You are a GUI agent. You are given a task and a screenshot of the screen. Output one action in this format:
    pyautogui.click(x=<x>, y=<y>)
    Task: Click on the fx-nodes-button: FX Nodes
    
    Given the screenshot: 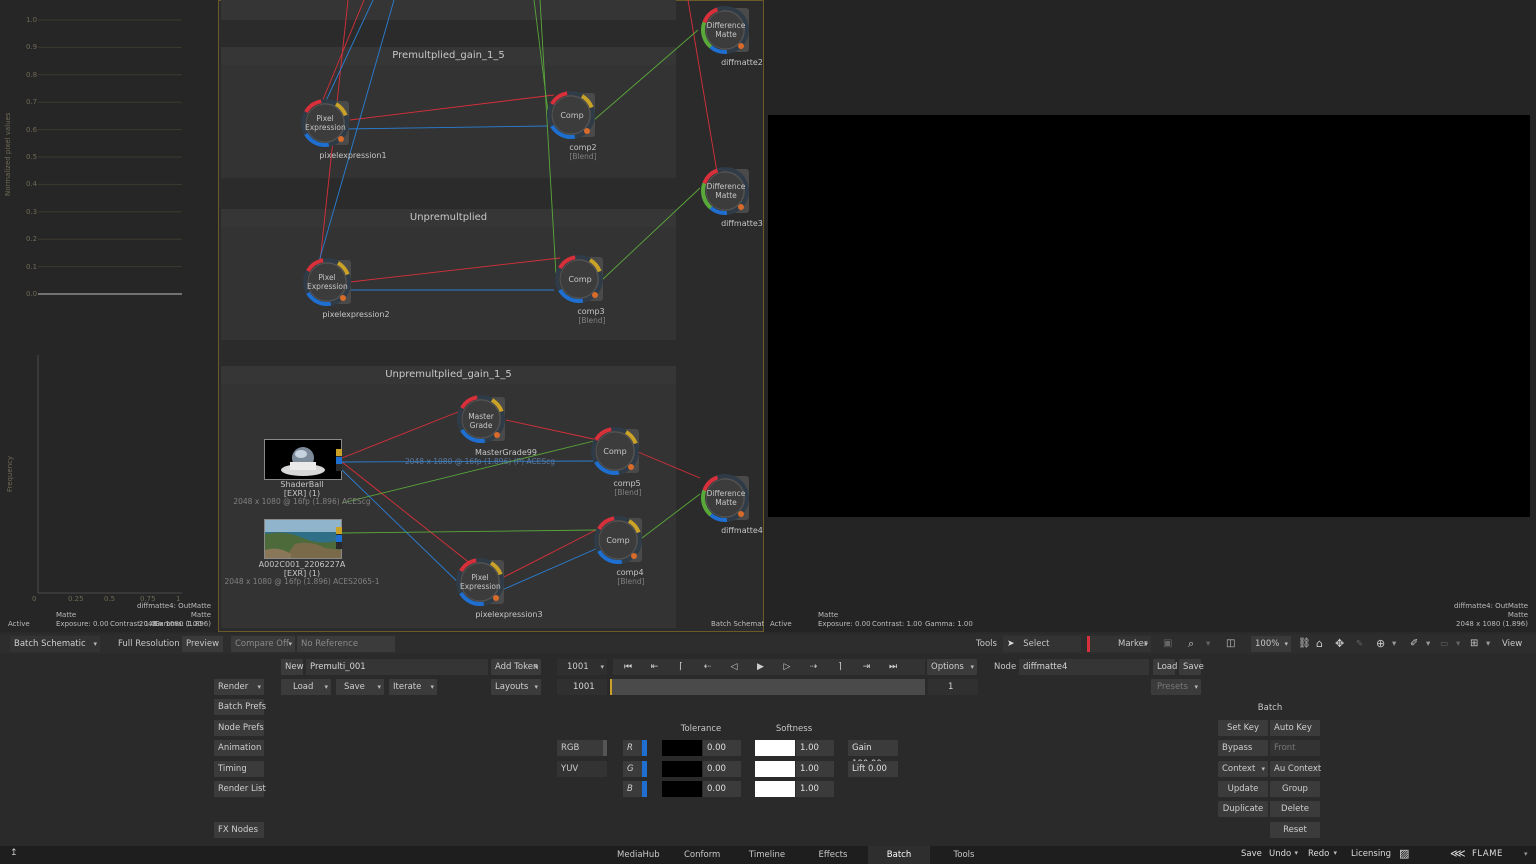 What is the action you would take?
    pyautogui.click(x=239, y=830)
    